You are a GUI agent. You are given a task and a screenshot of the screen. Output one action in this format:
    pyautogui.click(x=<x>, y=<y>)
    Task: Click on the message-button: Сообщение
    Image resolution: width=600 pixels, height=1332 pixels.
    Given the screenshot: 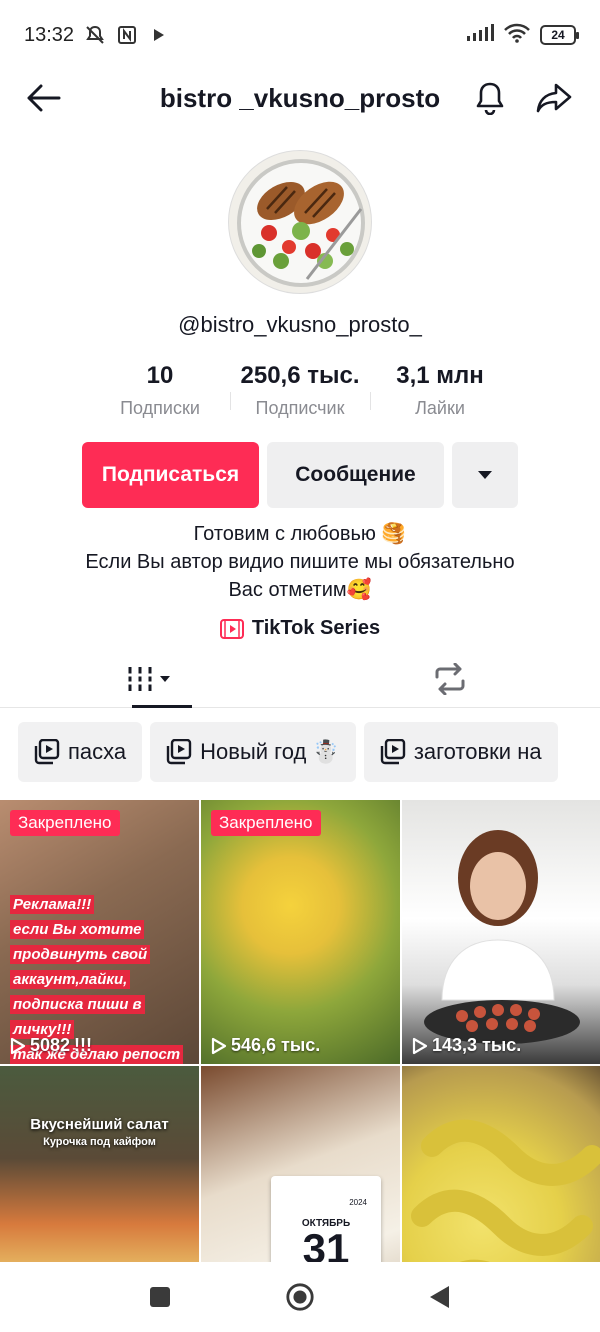 What is the action you would take?
    pyautogui.click(x=355, y=475)
    